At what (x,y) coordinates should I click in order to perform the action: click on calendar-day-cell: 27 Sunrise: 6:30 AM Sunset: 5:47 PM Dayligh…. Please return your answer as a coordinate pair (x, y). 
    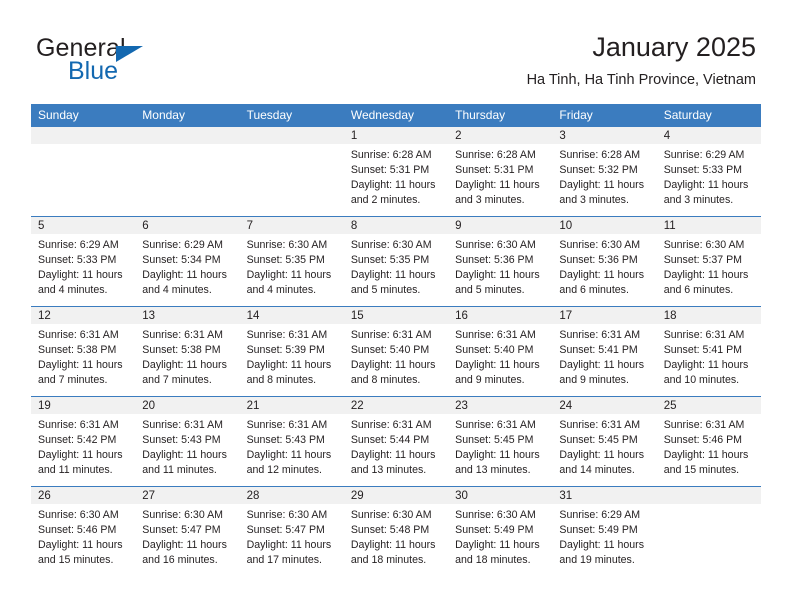
    Looking at the image, I should click on (187, 531).